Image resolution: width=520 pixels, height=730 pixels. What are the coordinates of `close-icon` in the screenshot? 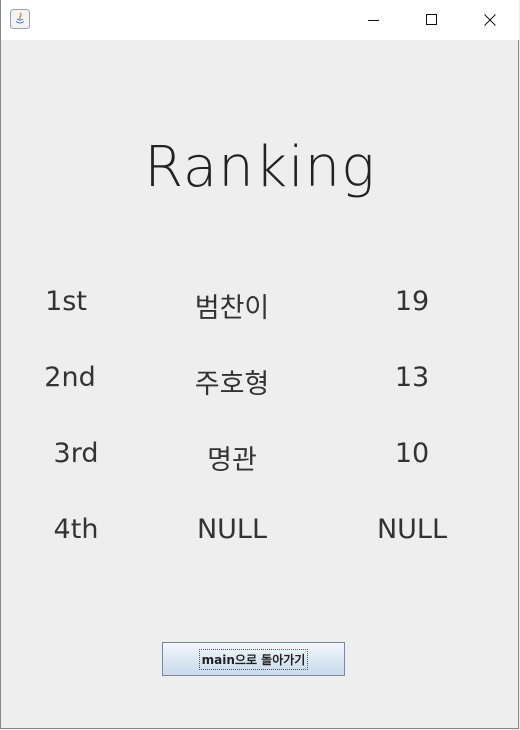 It's located at (490, 19).